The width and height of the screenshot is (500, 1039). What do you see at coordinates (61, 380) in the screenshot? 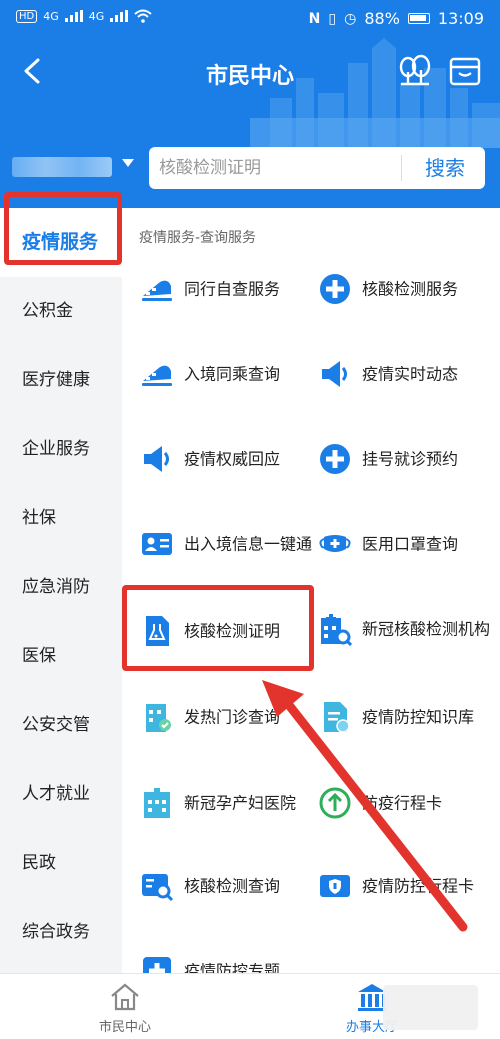
I see `sidebar-item-health: 医疗健康` at bounding box center [61, 380].